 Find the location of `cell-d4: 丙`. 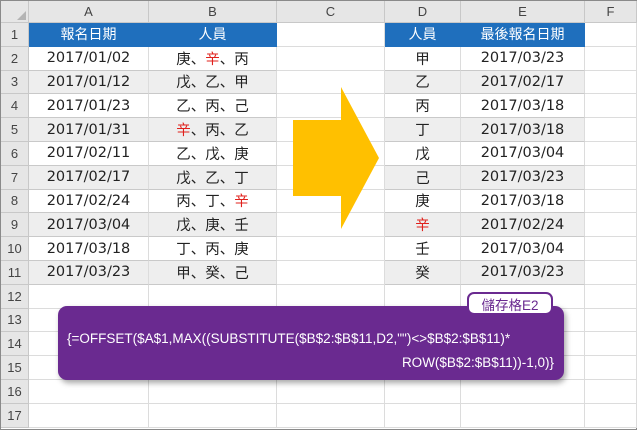

cell-d4: 丙 is located at coordinates (423, 106).